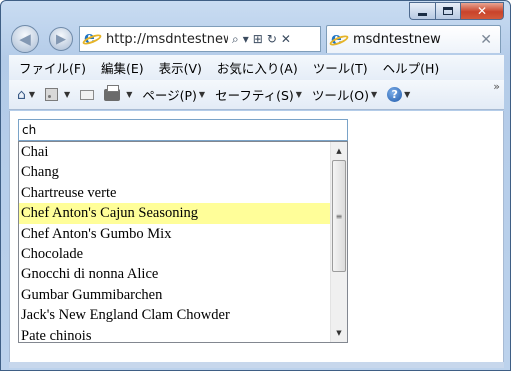 This screenshot has height=371, width=511. Describe the element at coordinates (92, 38) in the screenshot. I see `ie-logo-icon: e` at that location.